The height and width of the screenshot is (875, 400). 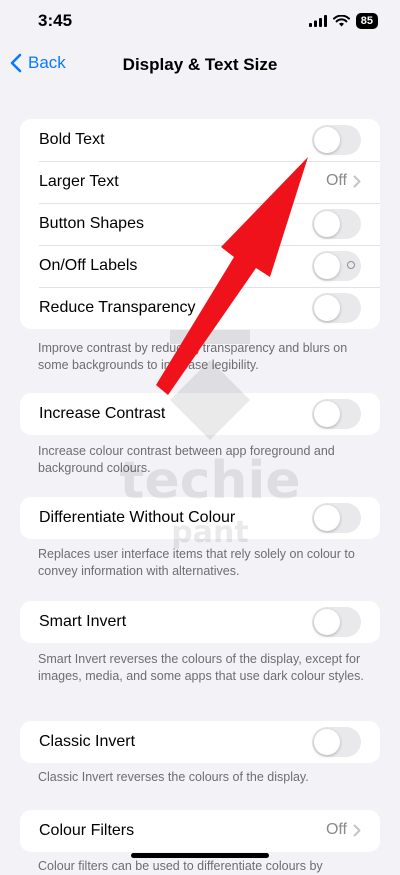 I want to click on home-indicator, so click(x=200, y=855).